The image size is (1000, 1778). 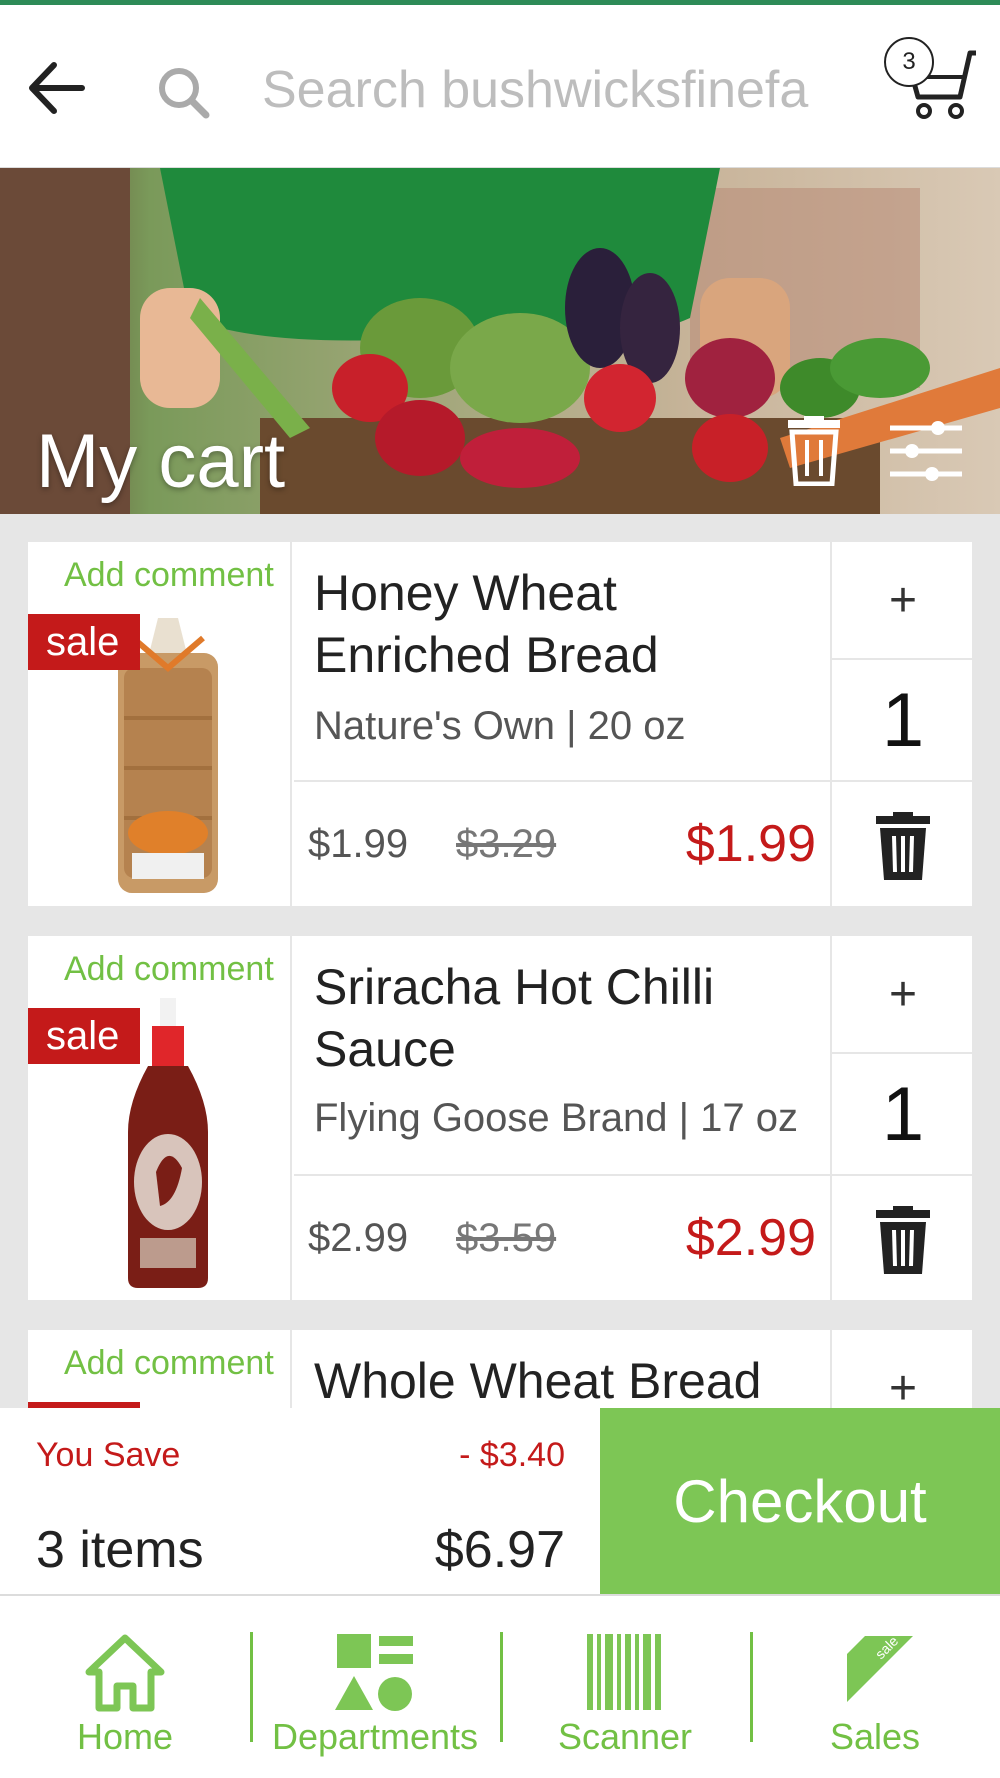 I want to click on product-image-cell: Add comment, so click(x=160, y=1369).